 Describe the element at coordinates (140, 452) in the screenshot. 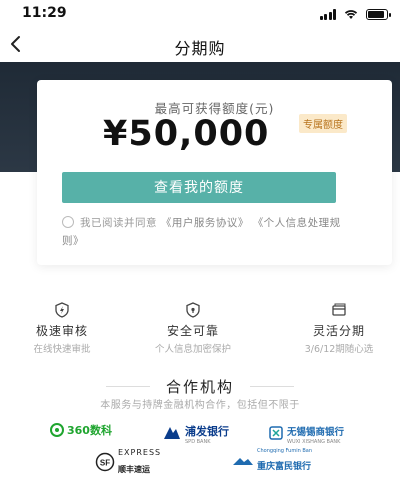

I see `partner-sub: EXPRESS` at that location.